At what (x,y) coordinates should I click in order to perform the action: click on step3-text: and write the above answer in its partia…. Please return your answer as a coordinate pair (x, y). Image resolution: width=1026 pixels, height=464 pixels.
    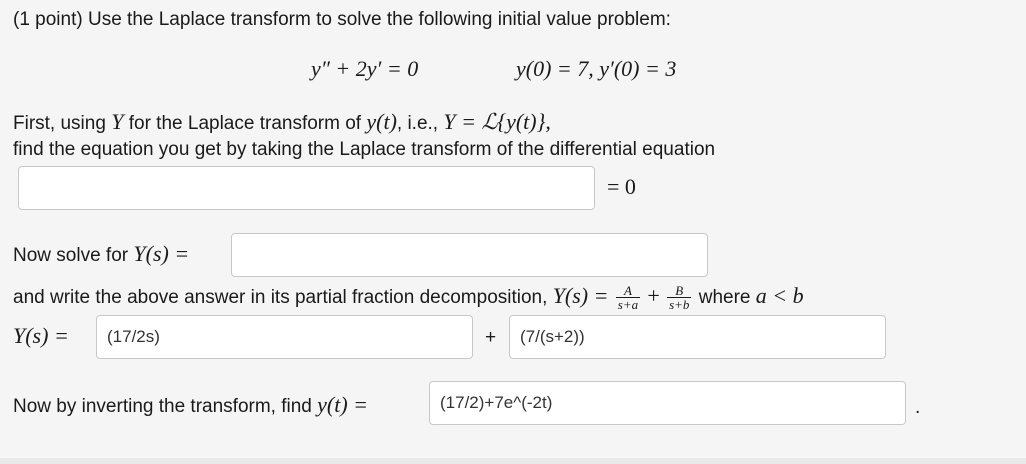
    Looking at the image, I should click on (280, 297).